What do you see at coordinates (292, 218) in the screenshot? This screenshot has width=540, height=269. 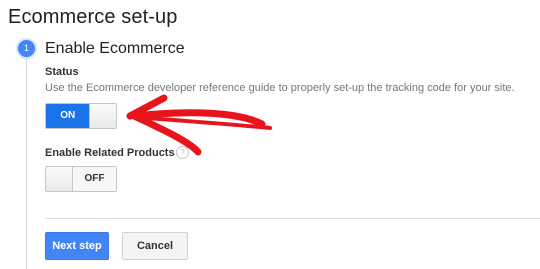 I see `divider` at bounding box center [292, 218].